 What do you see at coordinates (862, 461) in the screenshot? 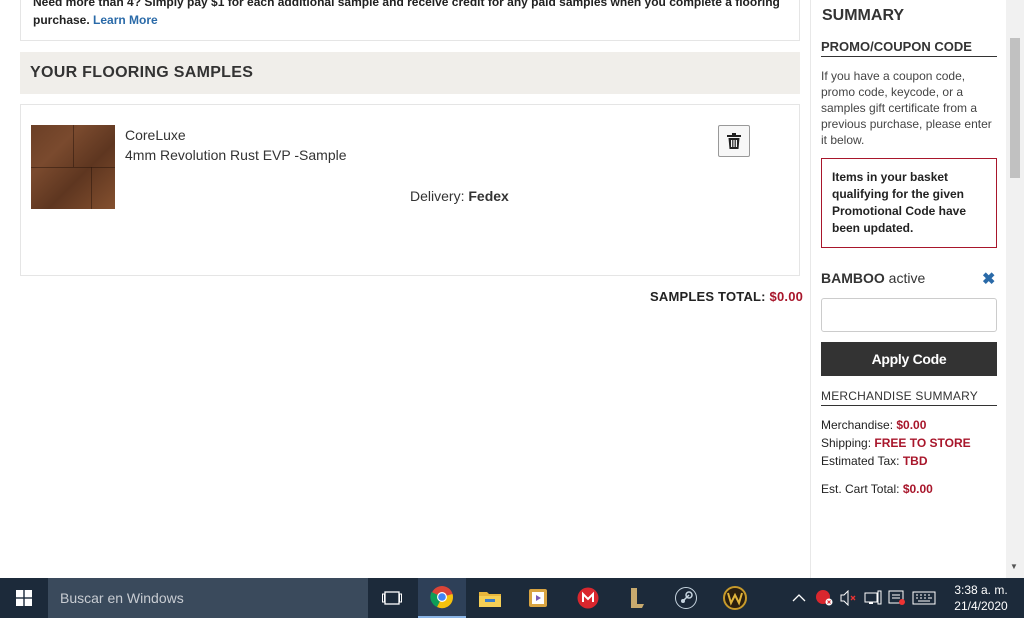
I see `tax-label: Estimated Tax:` at bounding box center [862, 461].